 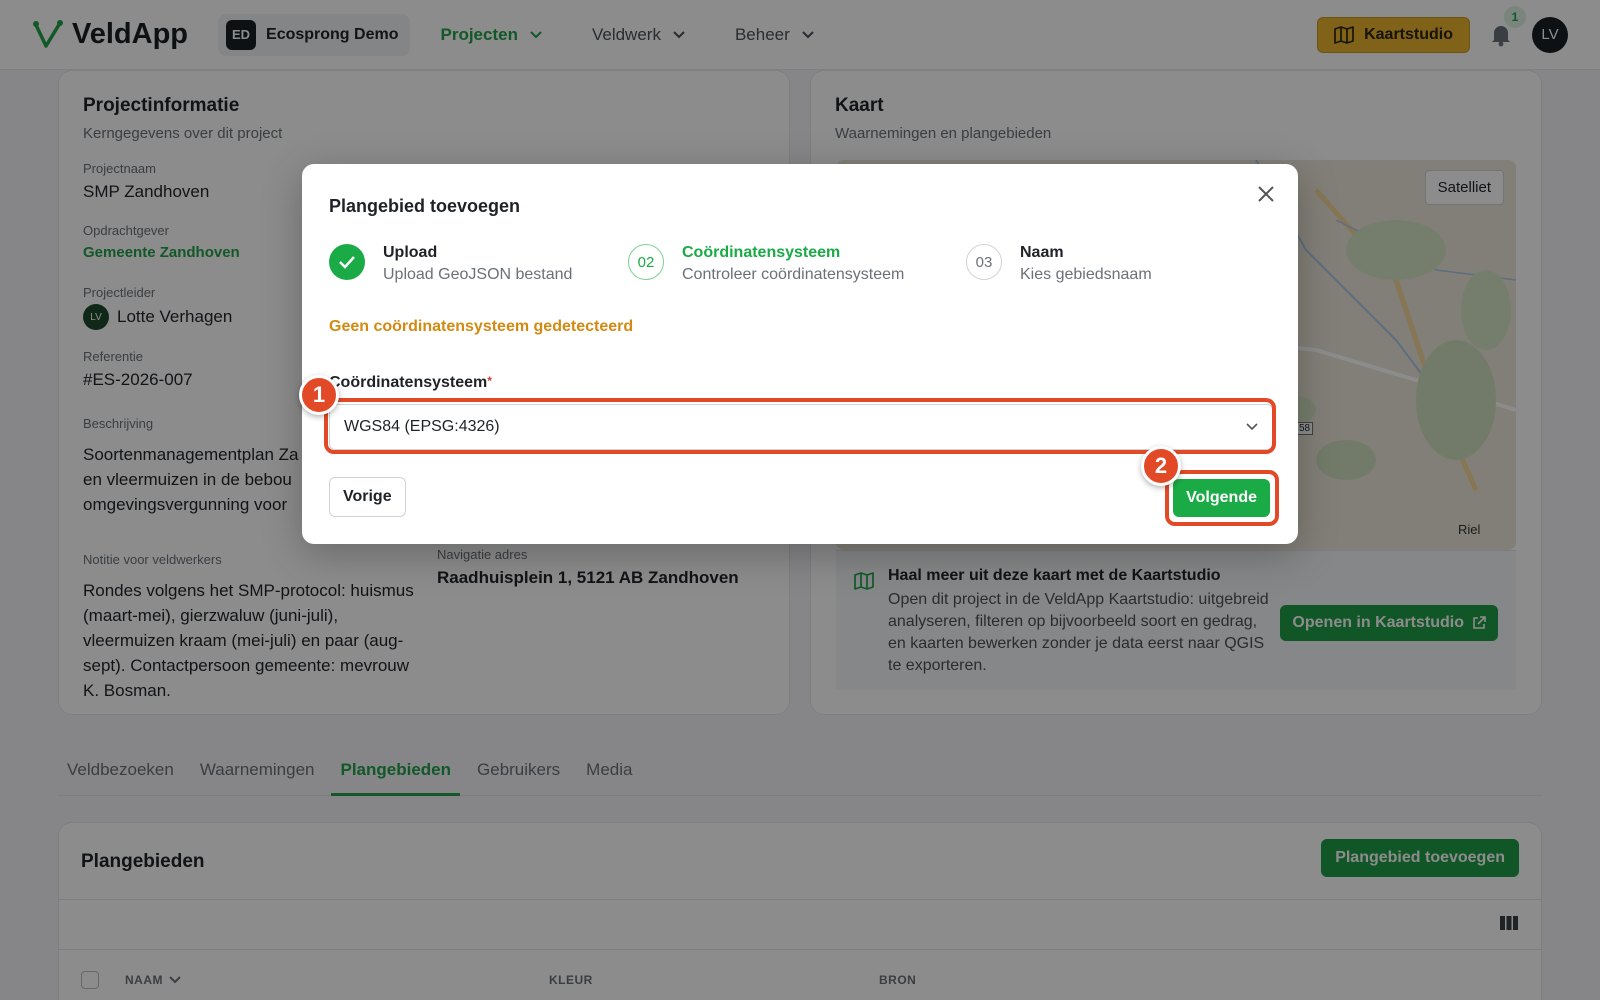 What do you see at coordinates (800, 426) in the screenshot?
I see `highlight-crs-select` at bounding box center [800, 426].